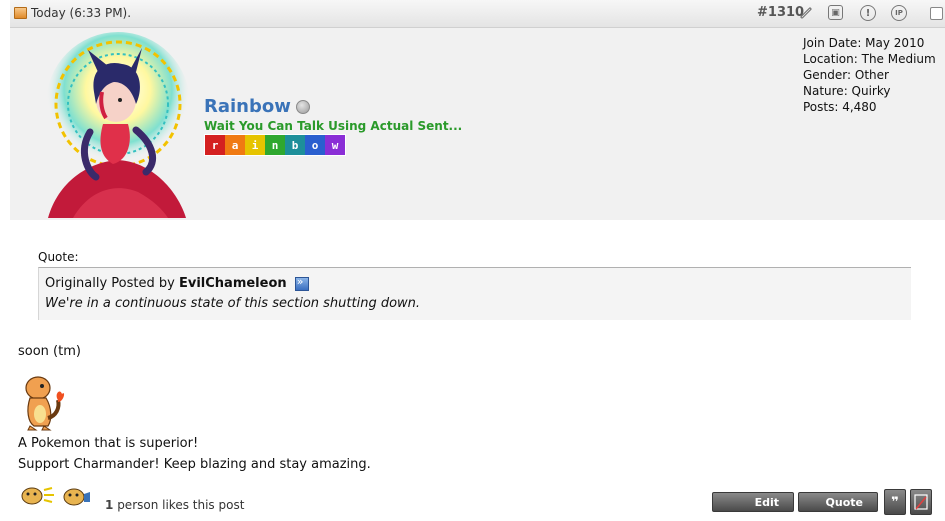 The image size is (945, 521). Describe the element at coordinates (181, 505) in the screenshot. I see `like-text: person likes this post` at that location.